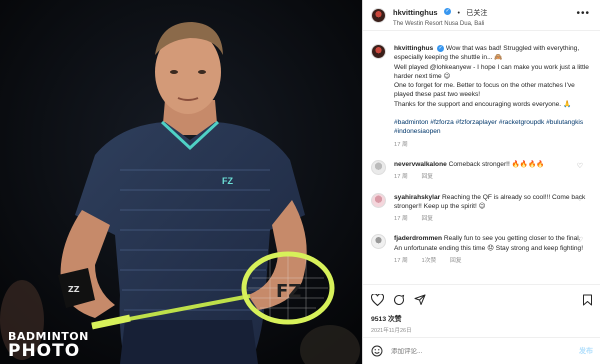  I want to click on share-send-icon, so click(420, 300).